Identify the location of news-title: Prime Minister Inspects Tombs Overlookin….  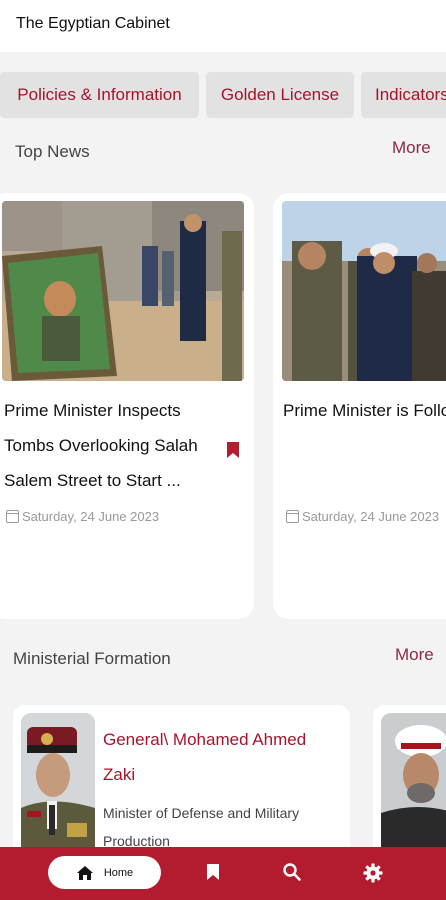
(101, 445).